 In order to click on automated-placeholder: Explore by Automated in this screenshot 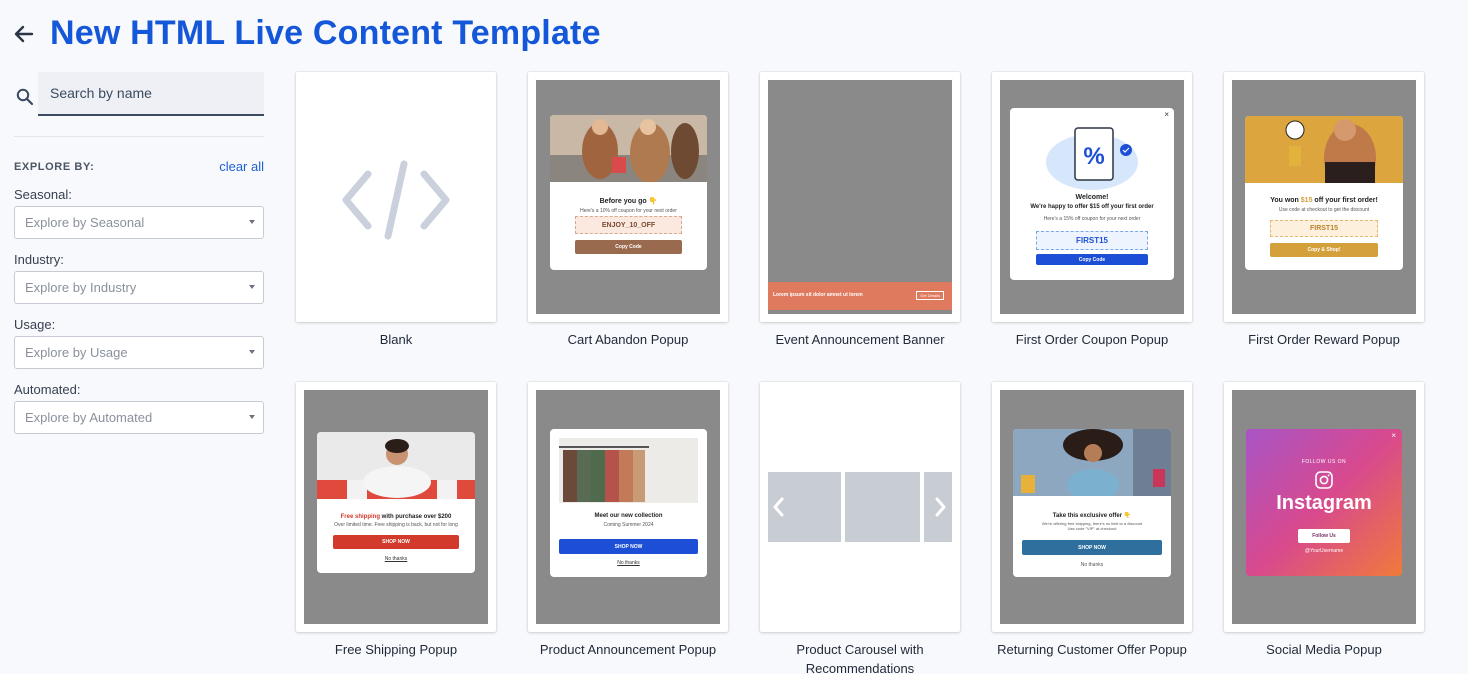, I will do `click(89, 417)`.